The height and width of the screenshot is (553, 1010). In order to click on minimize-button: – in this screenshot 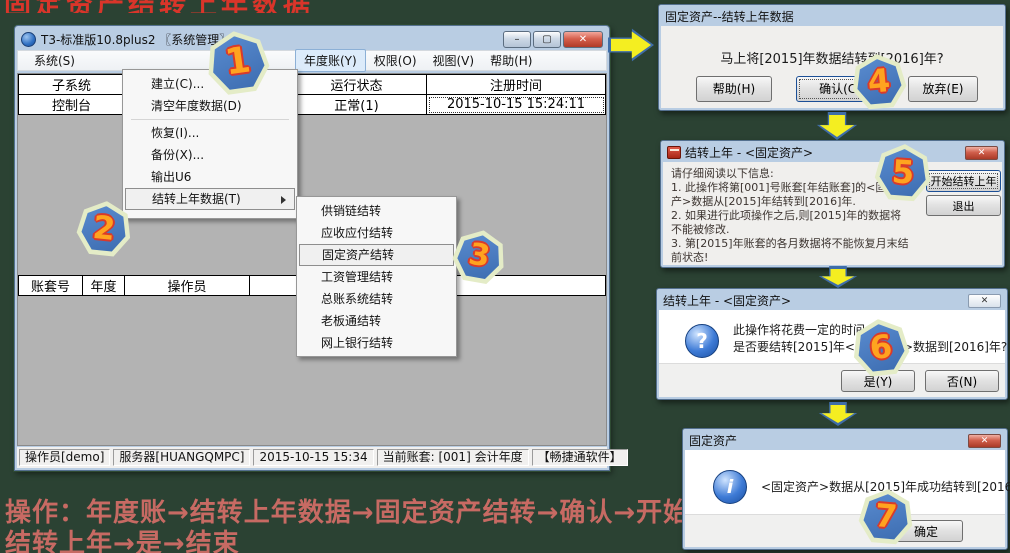, I will do `click(517, 39)`.